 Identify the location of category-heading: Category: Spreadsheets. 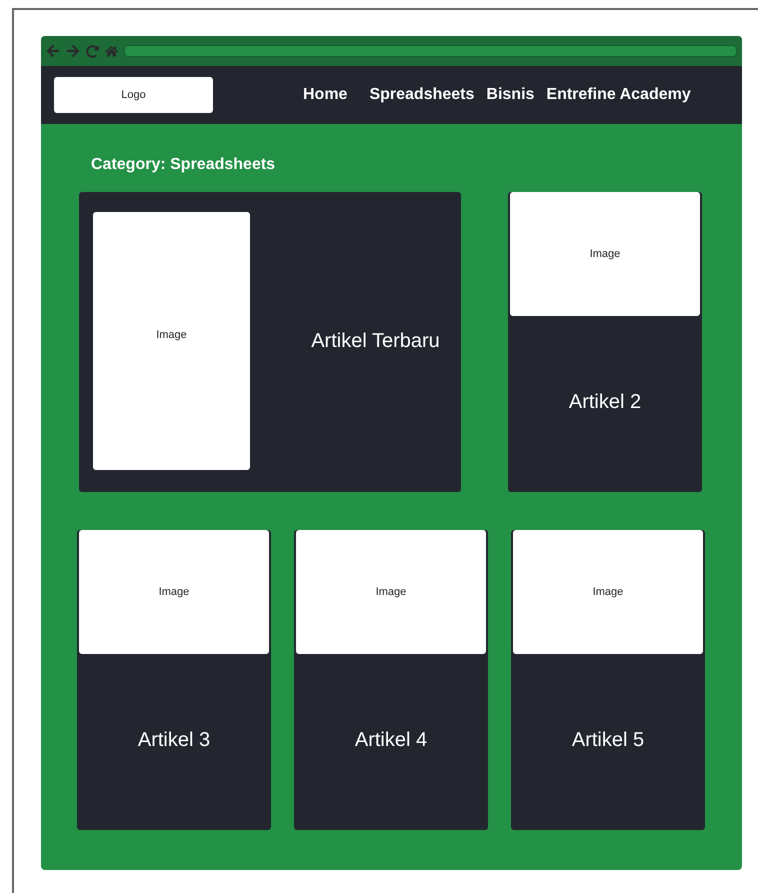
(183, 165).